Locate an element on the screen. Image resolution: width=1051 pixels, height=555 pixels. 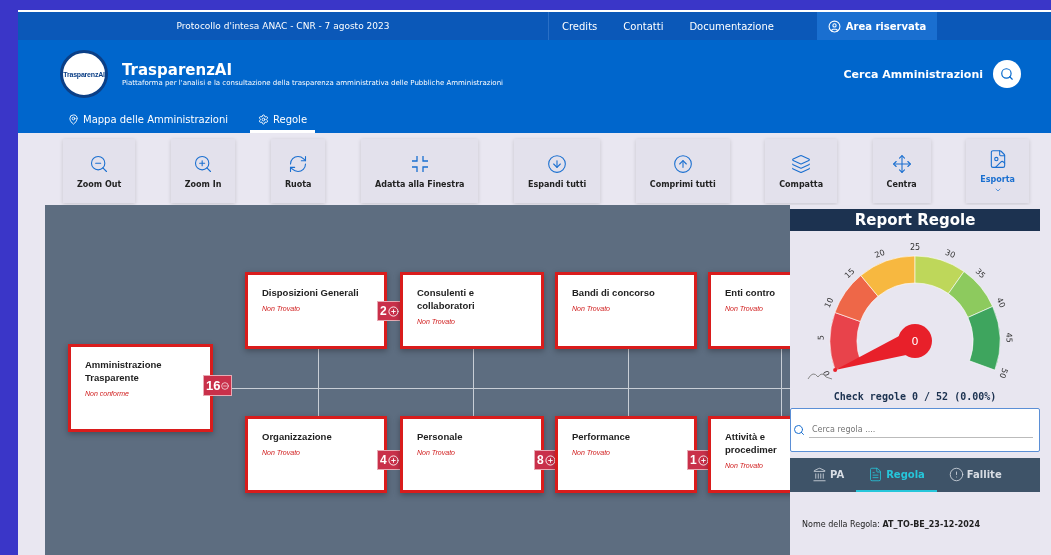
zoom-in-icon is located at coordinates (203, 163).